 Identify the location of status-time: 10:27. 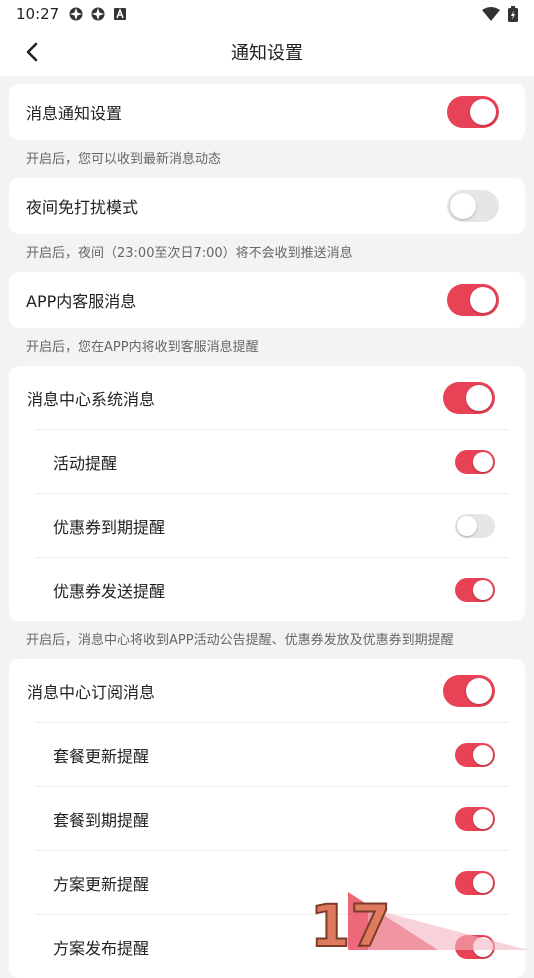
(38, 14).